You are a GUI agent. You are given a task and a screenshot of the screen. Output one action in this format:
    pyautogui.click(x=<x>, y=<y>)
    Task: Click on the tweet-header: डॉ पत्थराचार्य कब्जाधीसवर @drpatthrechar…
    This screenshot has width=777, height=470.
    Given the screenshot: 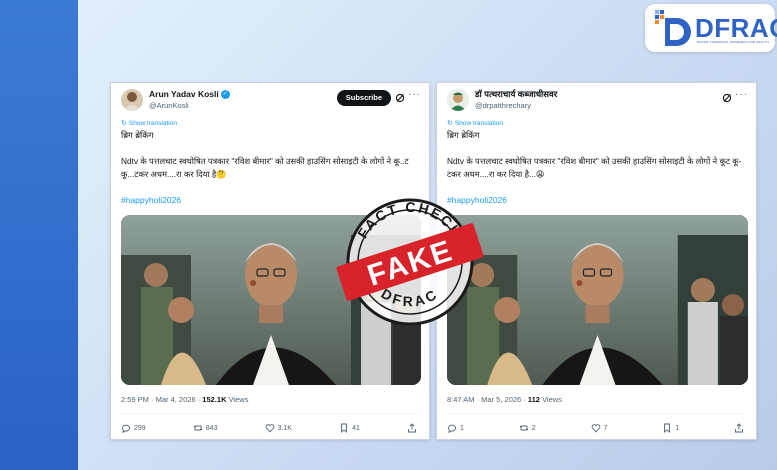 What is the action you would take?
    pyautogui.click(x=597, y=102)
    